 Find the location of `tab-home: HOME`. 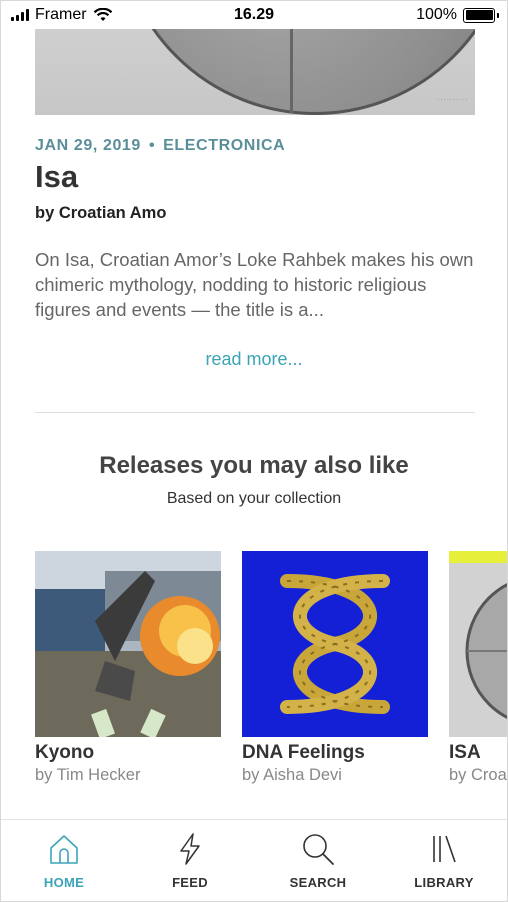

tab-home: HOME is located at coordinates (64, 861).